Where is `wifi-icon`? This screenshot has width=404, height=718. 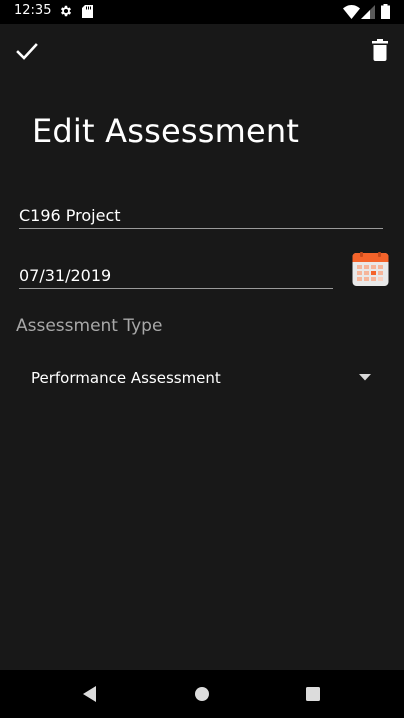 wifi-icon is located at coordinates (351, 12).